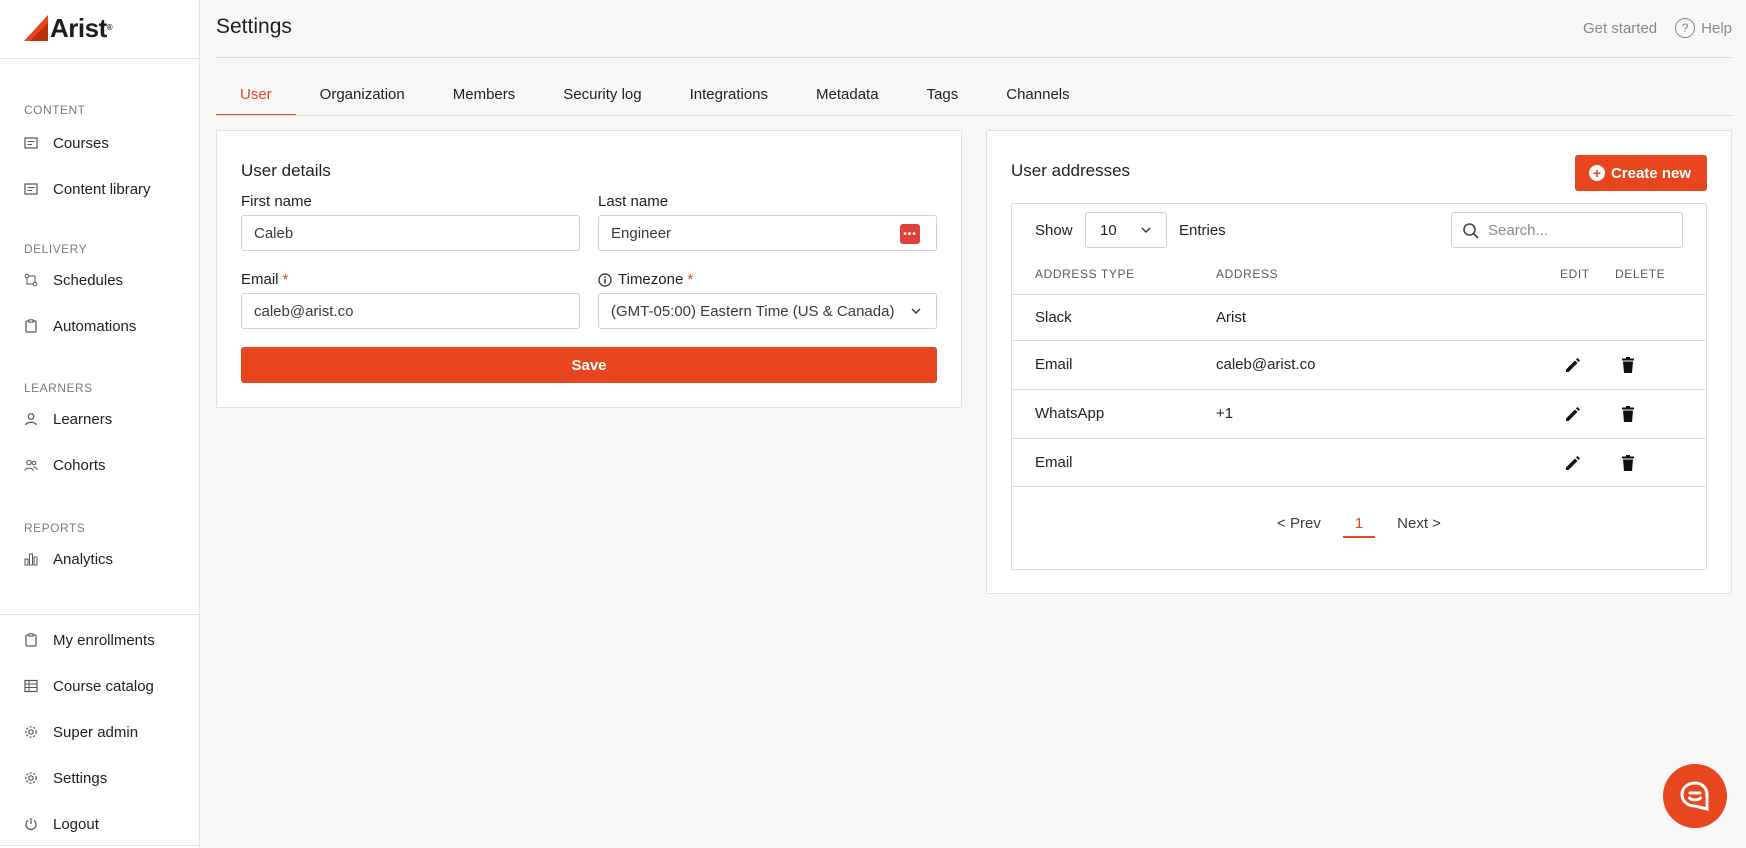 This screenshot has width=1746, height=848. I want to click on last-name-field: Engineer •••, so click(767, 233).